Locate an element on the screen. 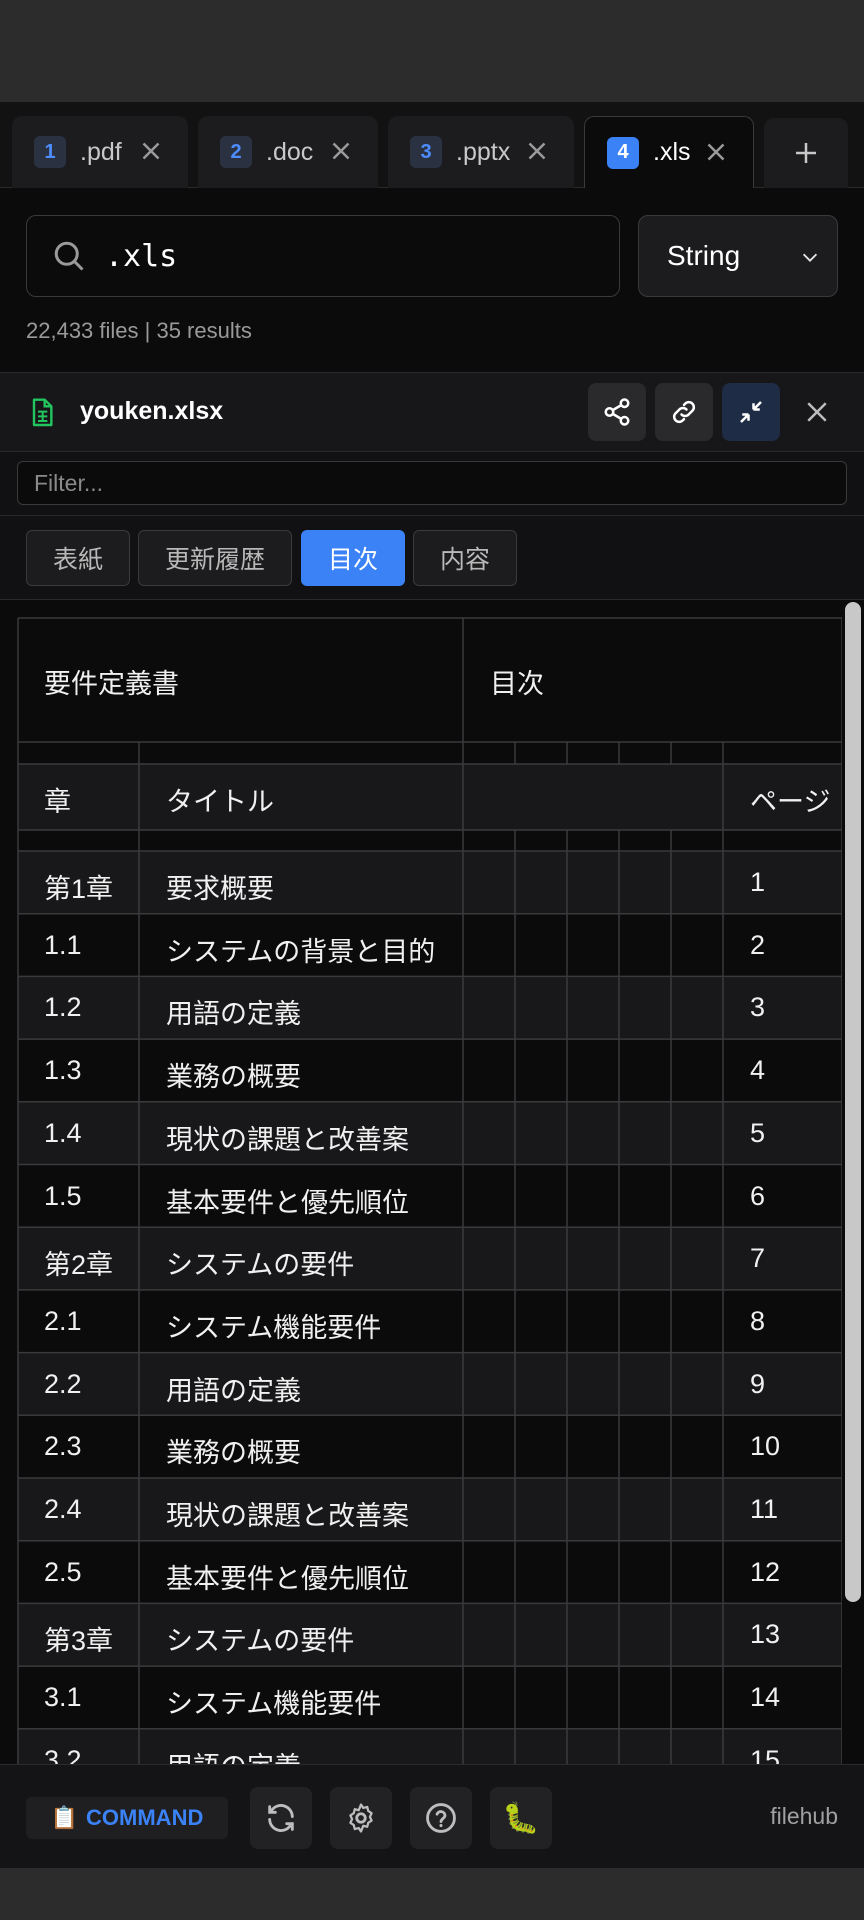 The height and width of the screenshot is (1920, 864). share-button is located at coordinates (617, 412).